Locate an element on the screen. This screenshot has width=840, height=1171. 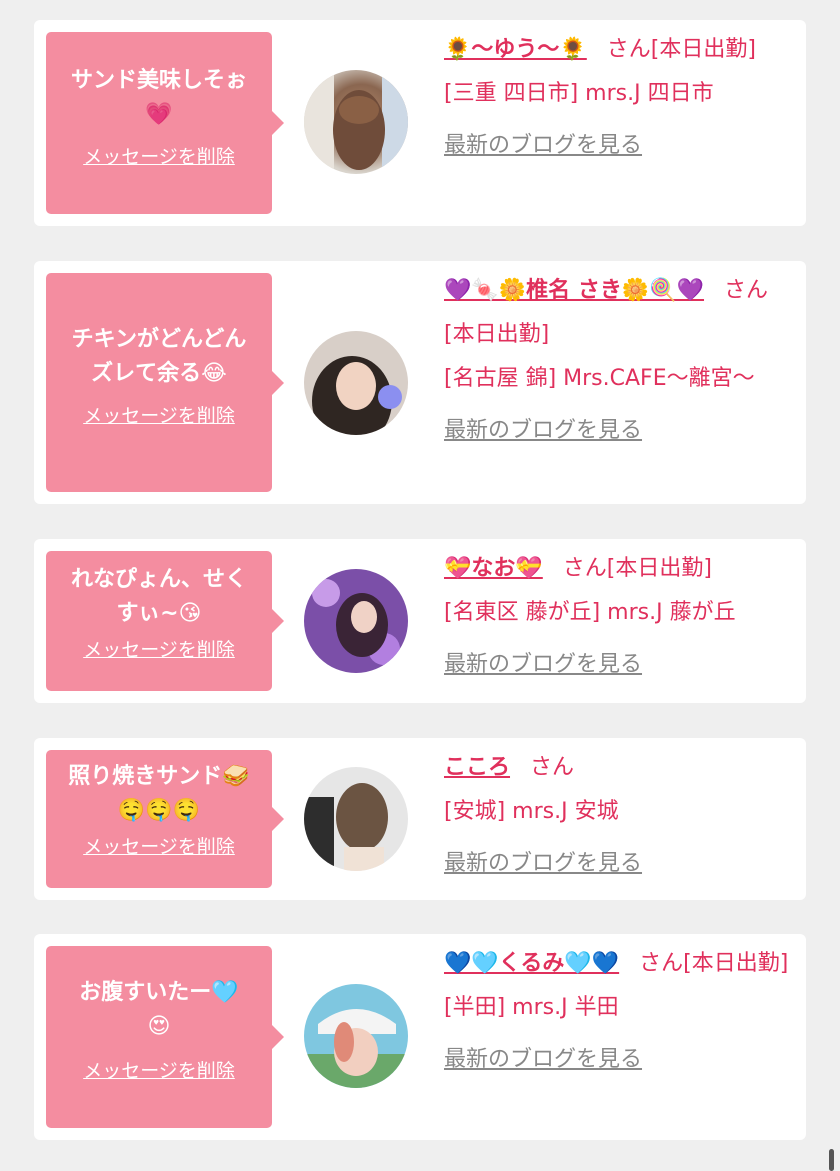
cast-name-link: 💙🩵くるみ🩵💙 is located at coordinates (531, 963).